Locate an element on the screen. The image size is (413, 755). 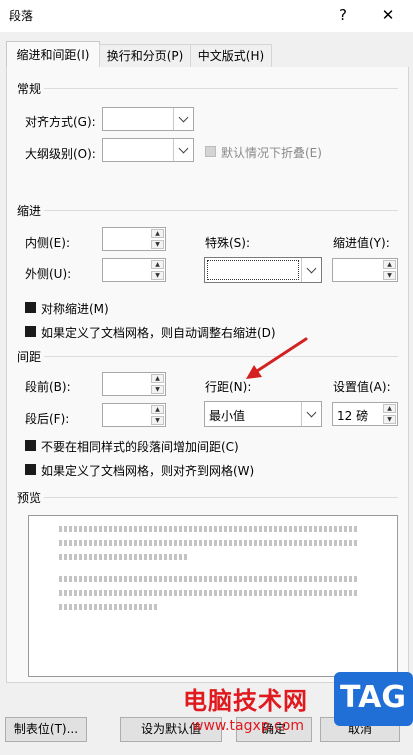
logo-text: TAG is located at coordinates (373, 697).